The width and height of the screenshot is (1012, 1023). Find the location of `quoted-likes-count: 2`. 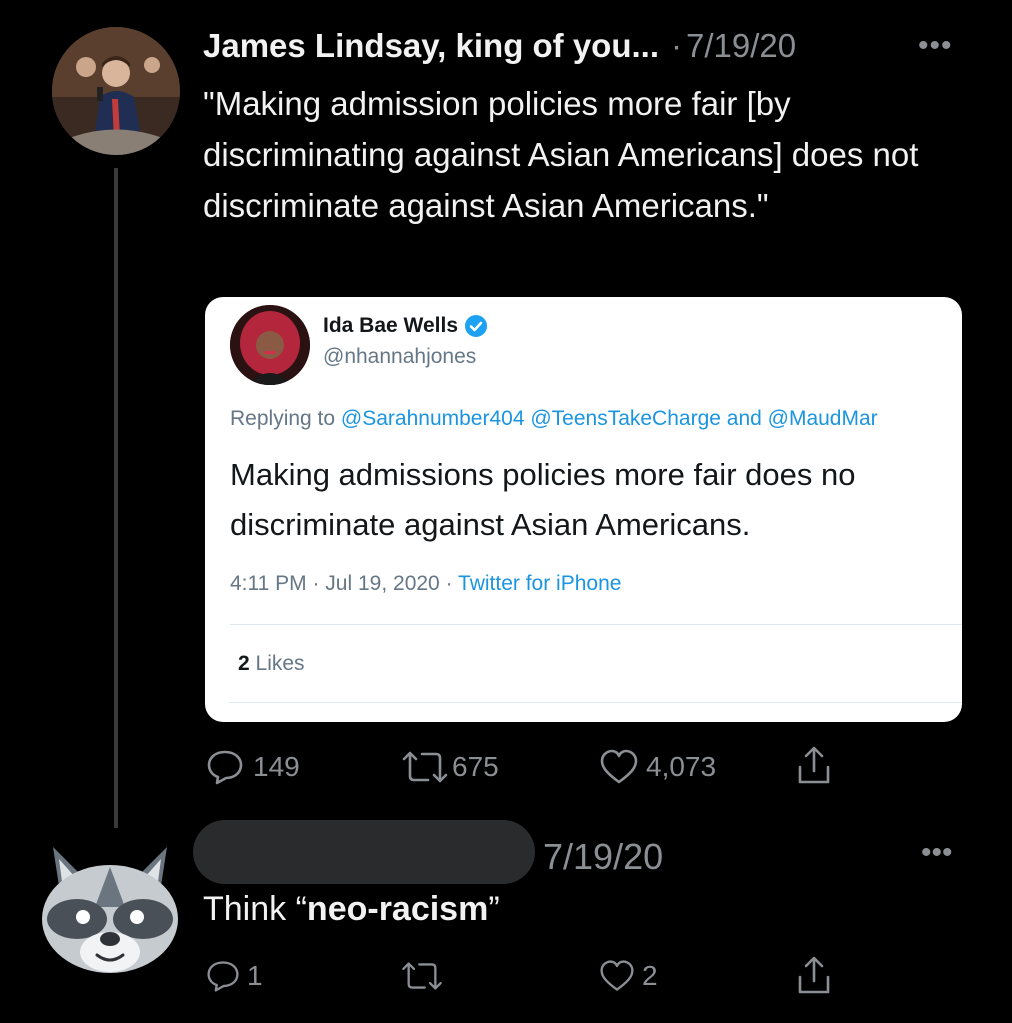

quoted-likes-count: 2 is located at coordinates (244, 663).